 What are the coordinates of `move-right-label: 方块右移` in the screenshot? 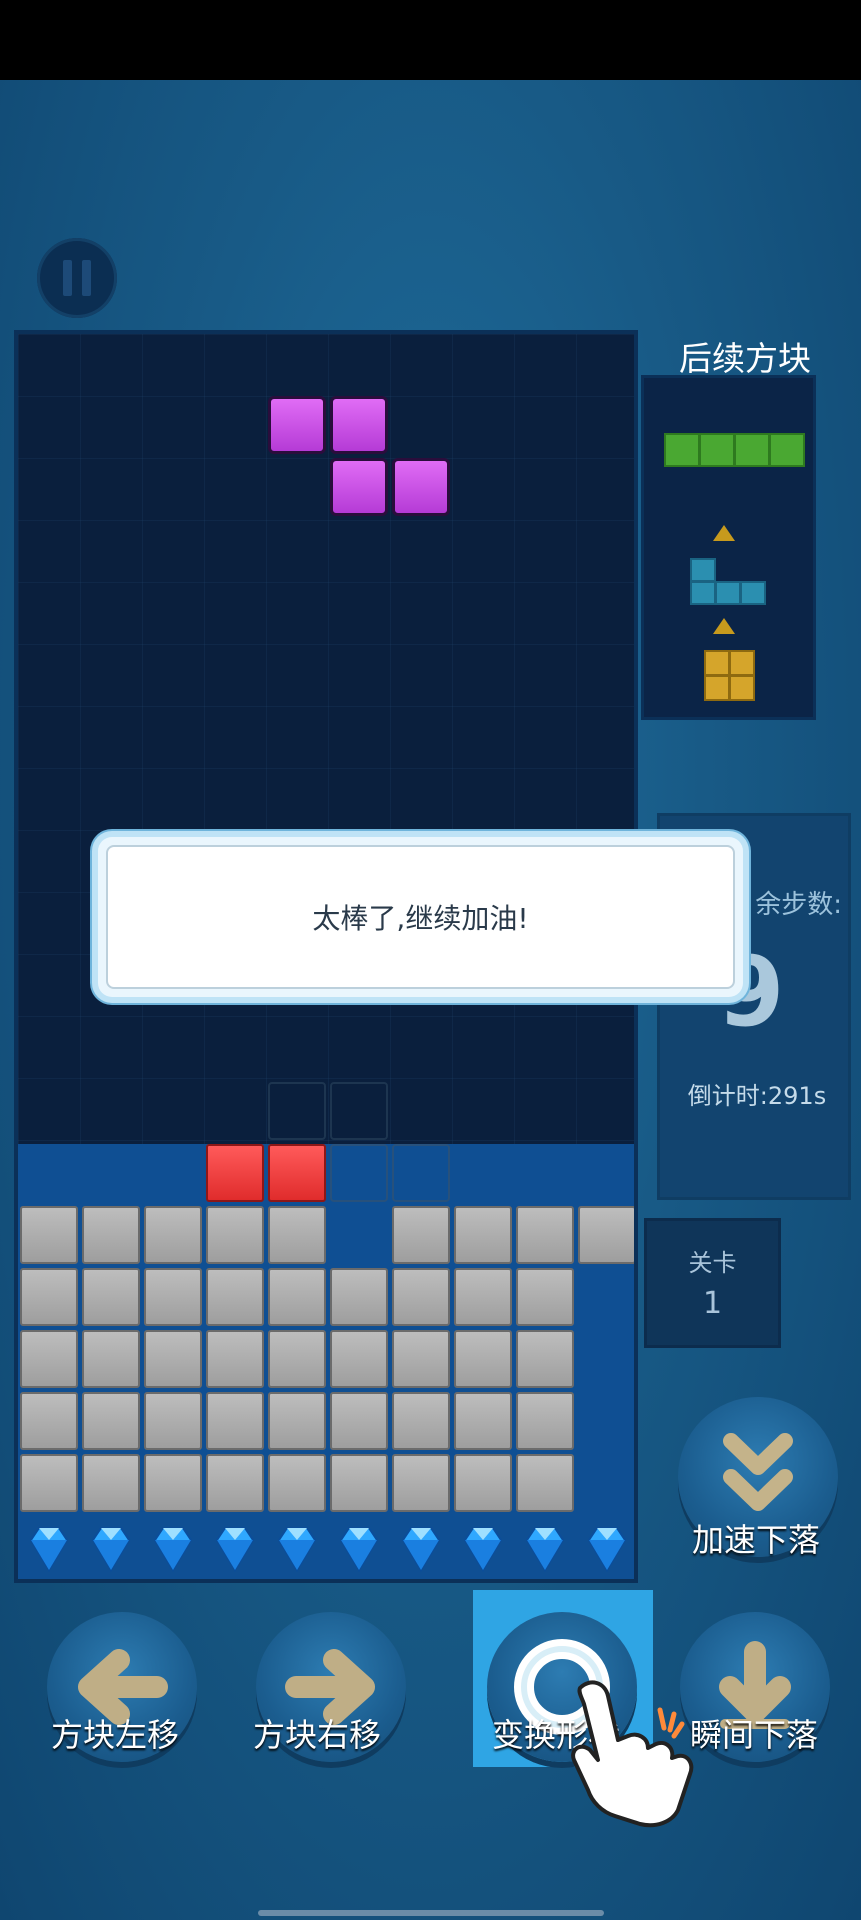 It's located at (317, 1735).